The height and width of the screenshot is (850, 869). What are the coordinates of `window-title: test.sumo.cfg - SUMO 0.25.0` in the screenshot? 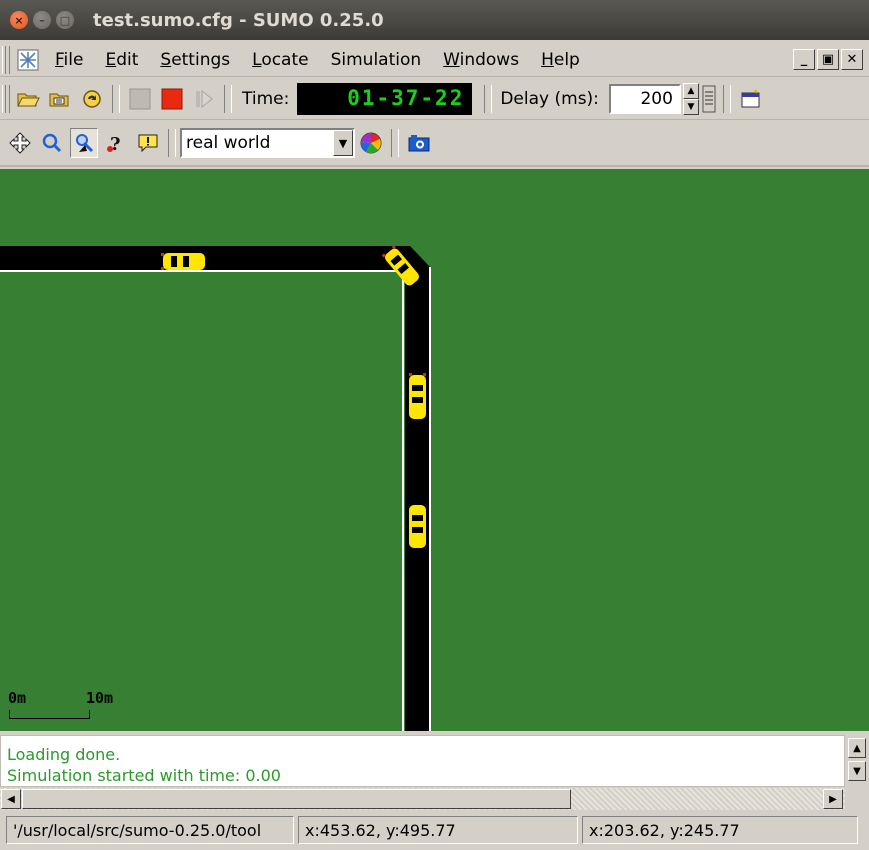 It's located at (238, 20).